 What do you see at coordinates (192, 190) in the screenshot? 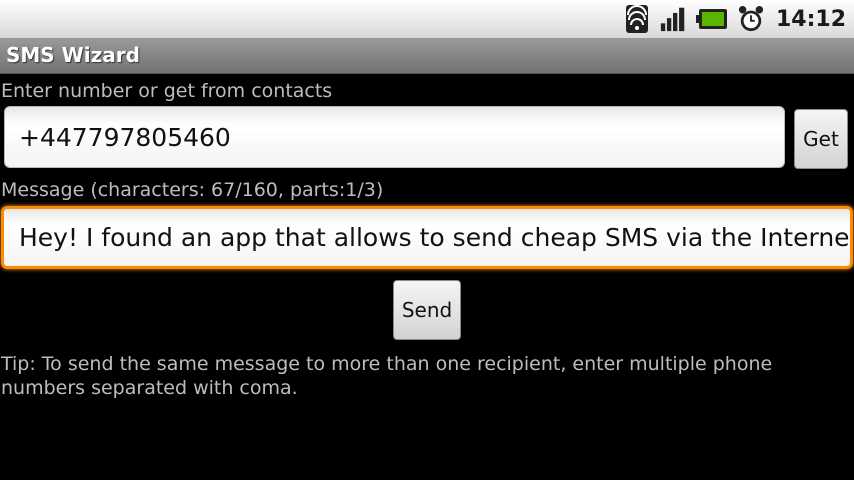
I see `message-label: Message (characters: 67/160, parts:1/3)` at bounding box center [192, 190].